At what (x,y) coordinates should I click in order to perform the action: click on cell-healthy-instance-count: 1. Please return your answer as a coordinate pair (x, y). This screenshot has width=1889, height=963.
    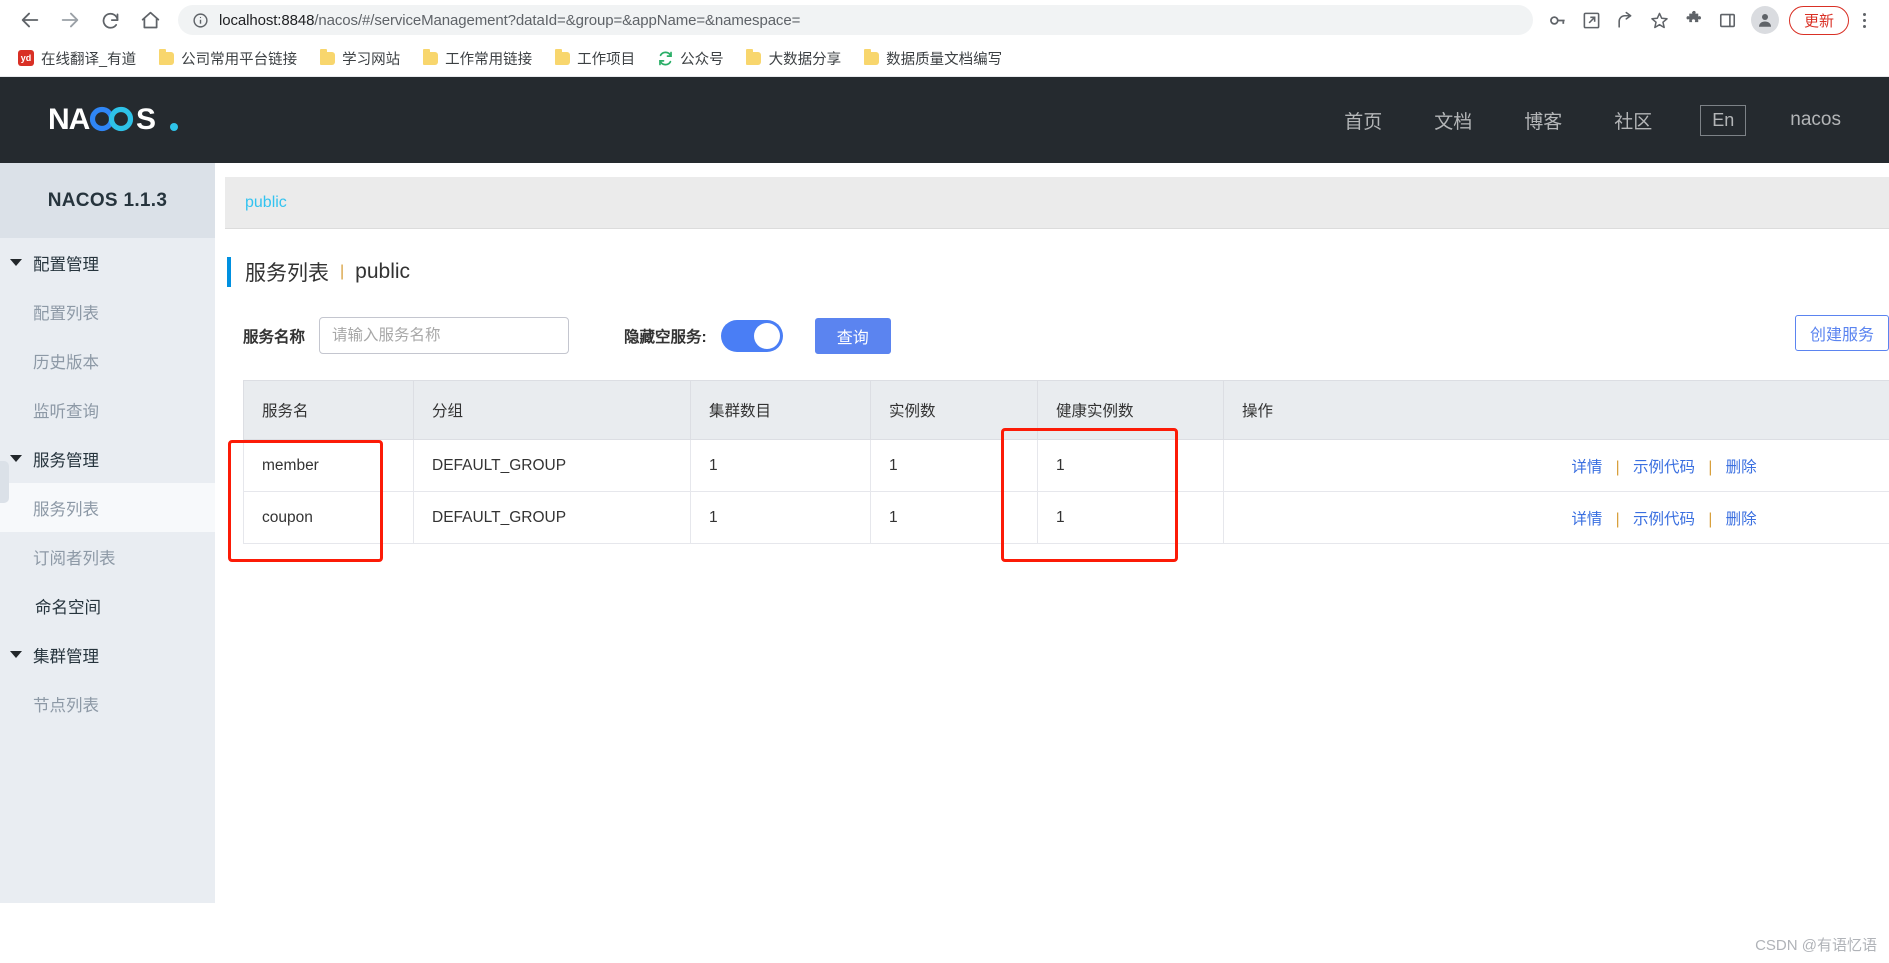
    Looking at the image, I should click on (1130, 517).